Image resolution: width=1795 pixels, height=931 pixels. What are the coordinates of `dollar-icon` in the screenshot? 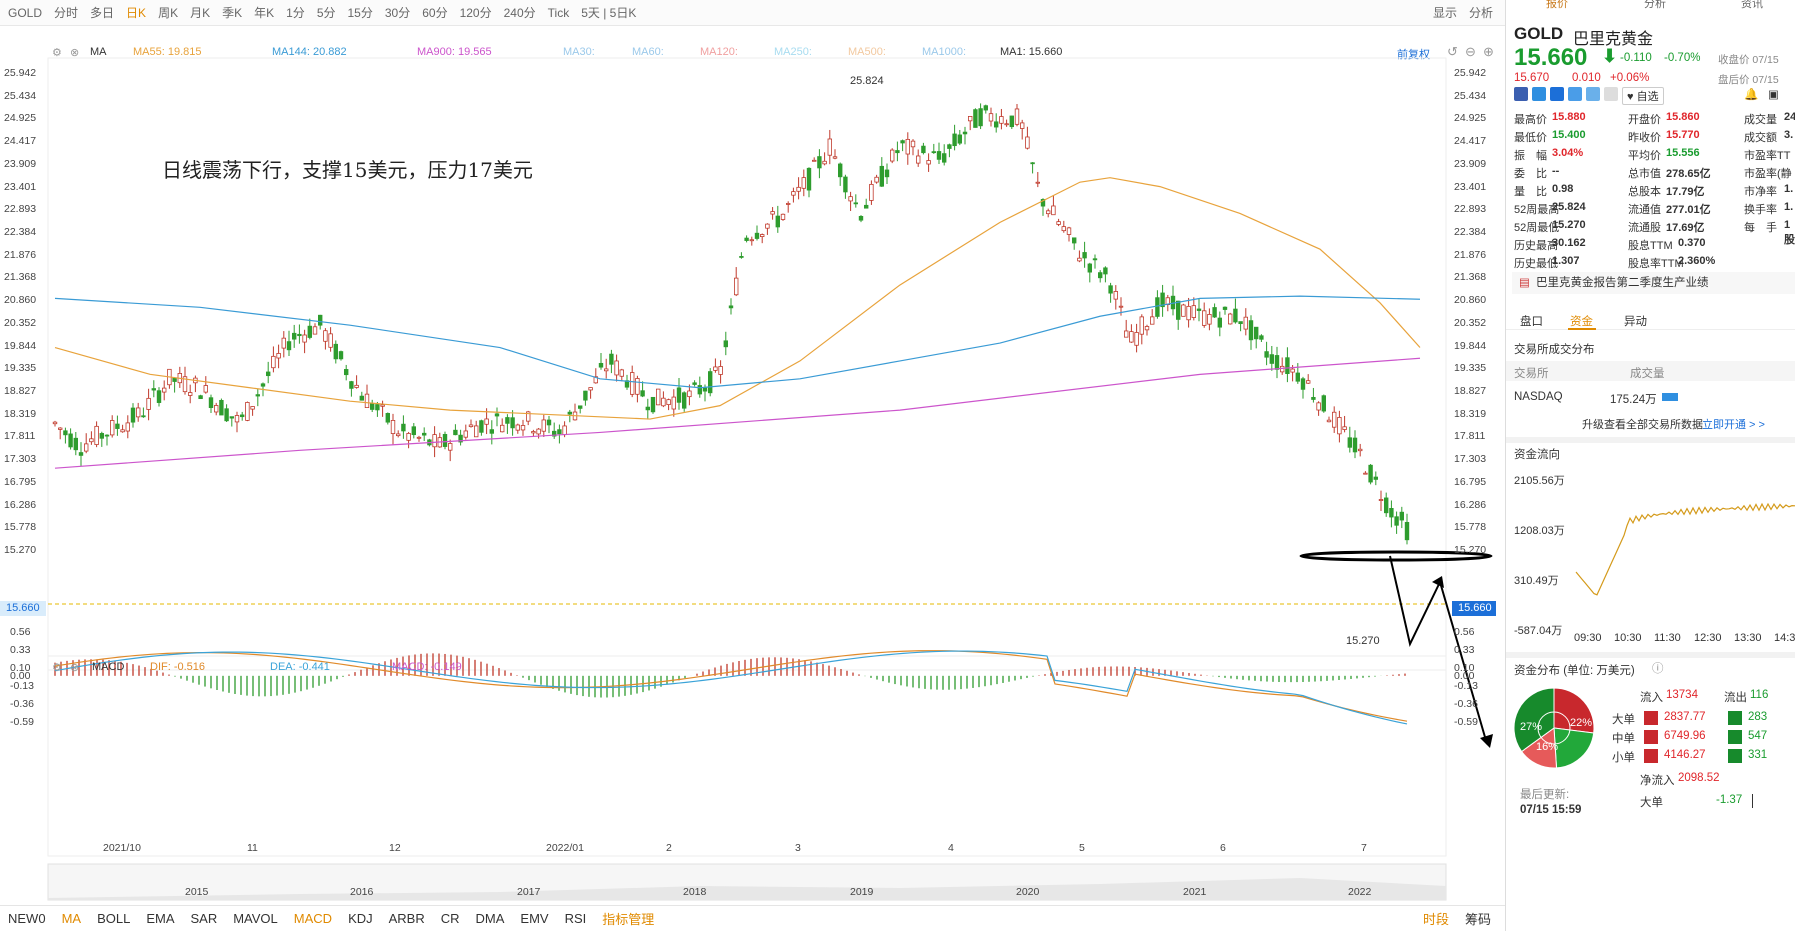 It's located at (1575, 94).